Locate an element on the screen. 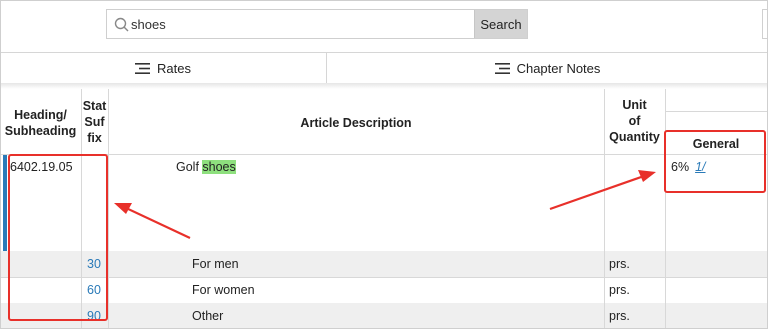  annotation-box-general is located at coordinates (715, 161).